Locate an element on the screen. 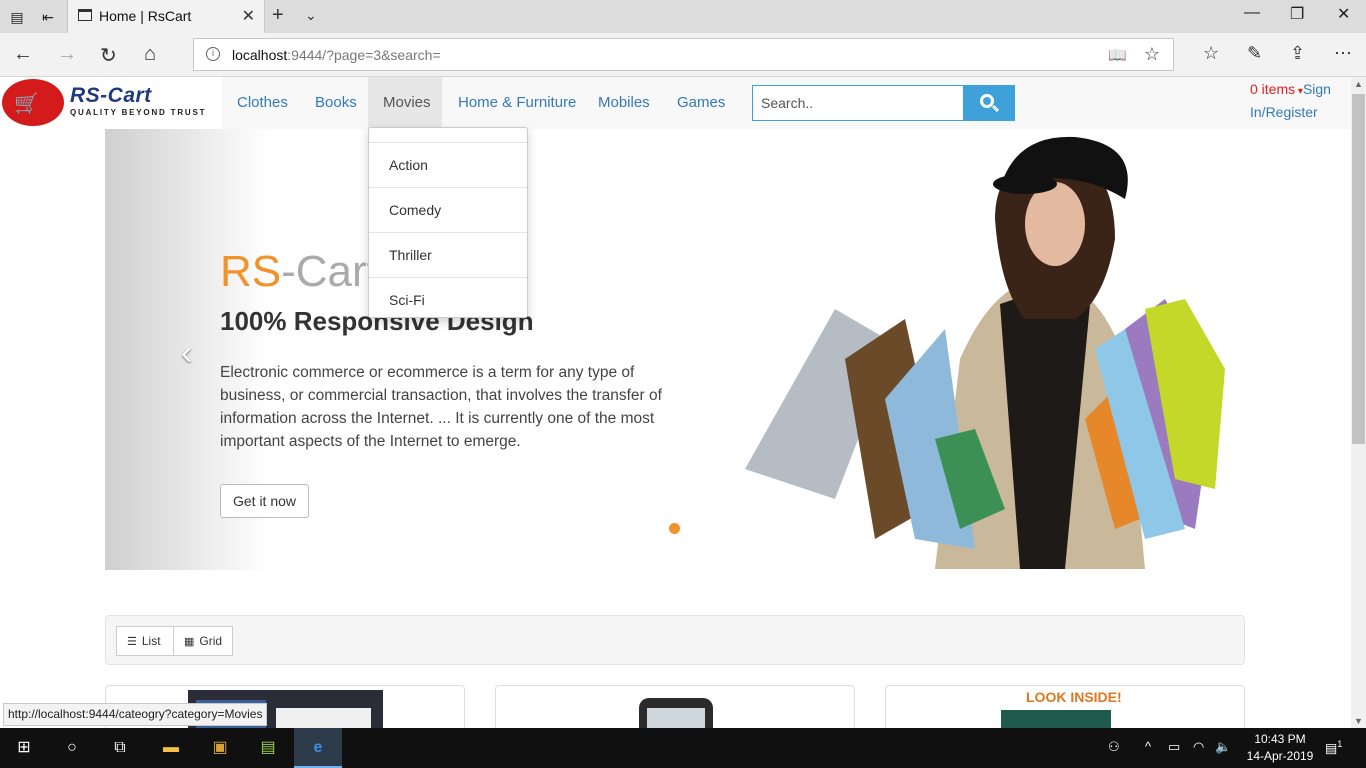  forward-icon: → is located at coordinates (67, 54).